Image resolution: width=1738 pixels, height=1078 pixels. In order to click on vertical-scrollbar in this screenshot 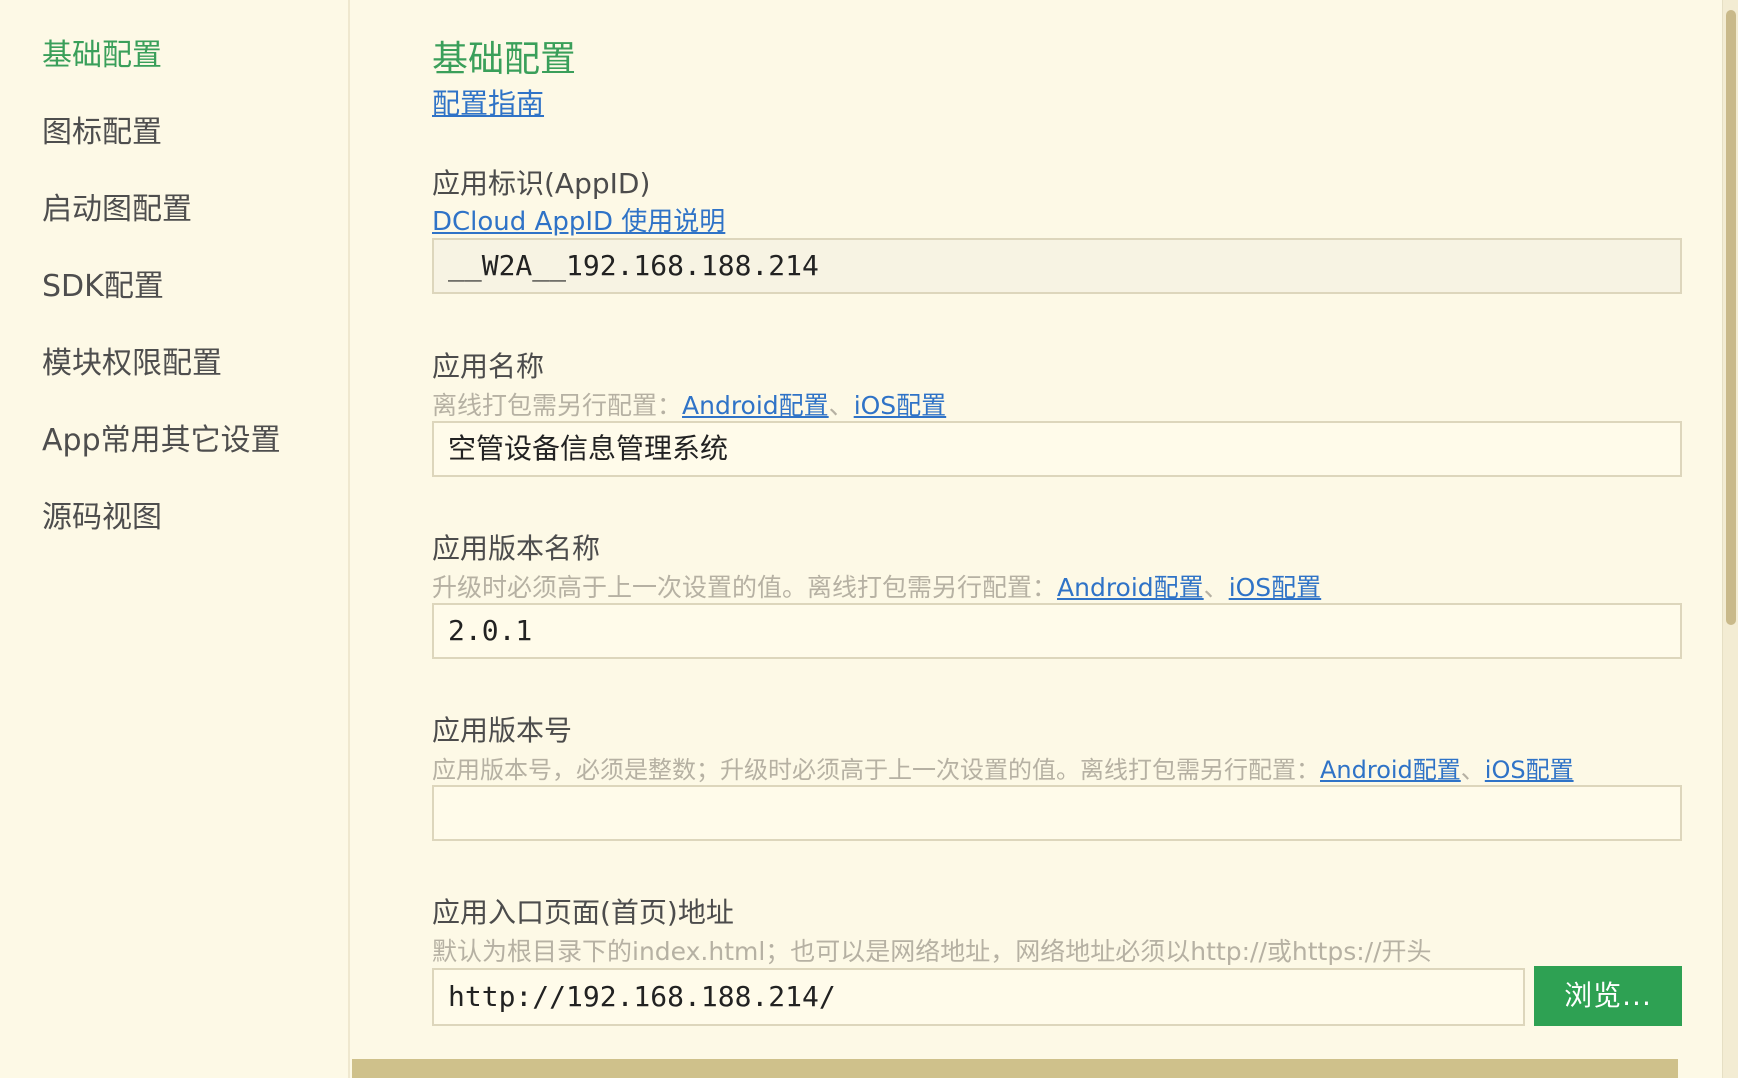, I will do `click(1730, 539)`.